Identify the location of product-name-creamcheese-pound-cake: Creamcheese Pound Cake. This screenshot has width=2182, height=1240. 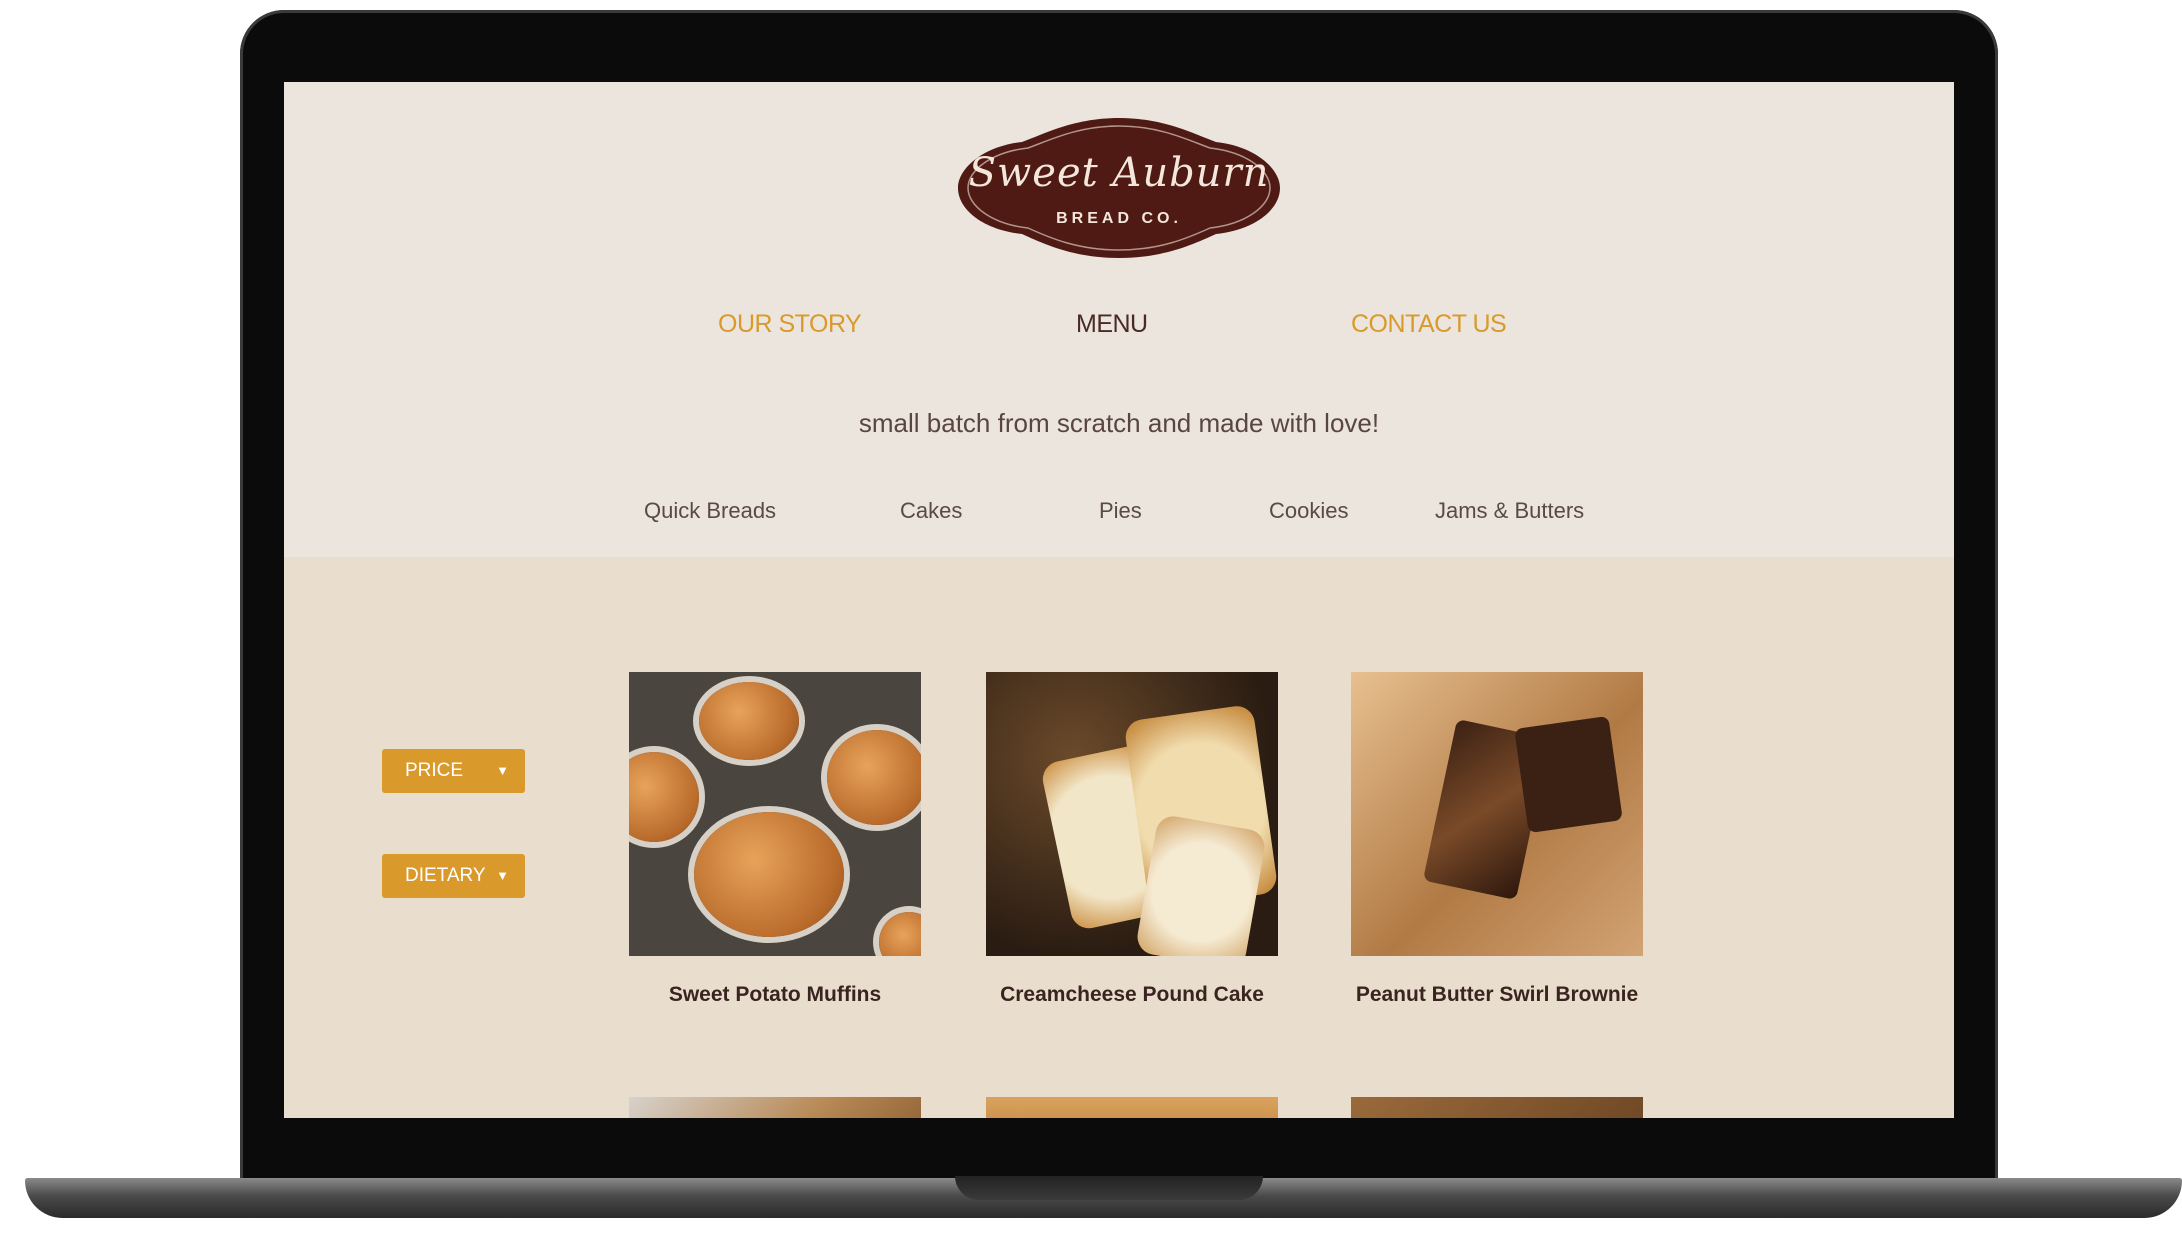
(1132, 995).